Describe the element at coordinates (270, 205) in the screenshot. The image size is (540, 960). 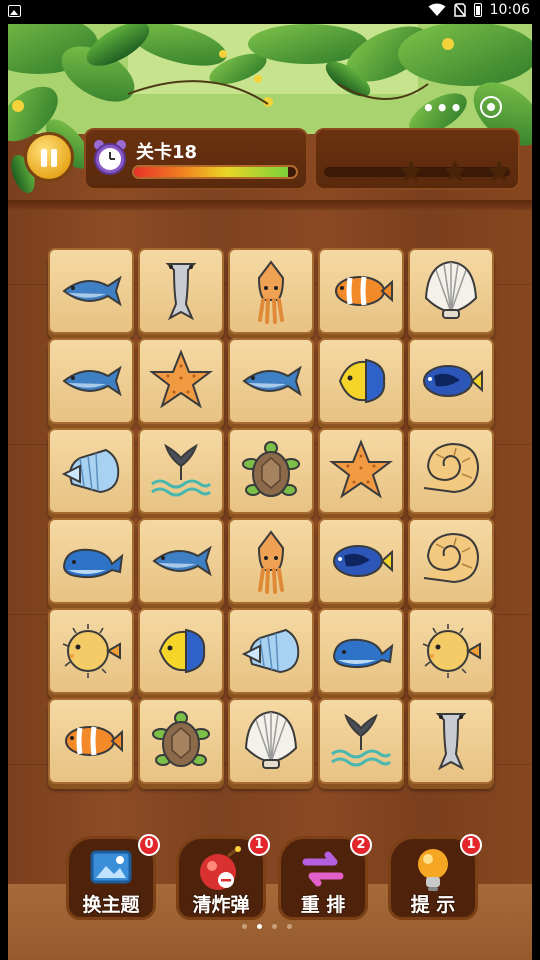
I see `board-shelf` at that location.